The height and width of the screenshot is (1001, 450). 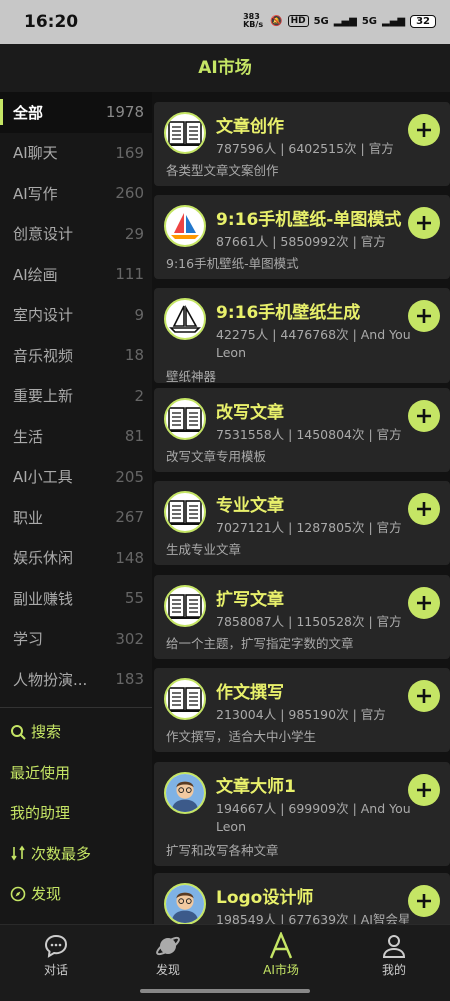 What do you see at coordinates (43, 315) in the screenshot?
I see `category-label: 室内设计` at bounding box center [43, 315].